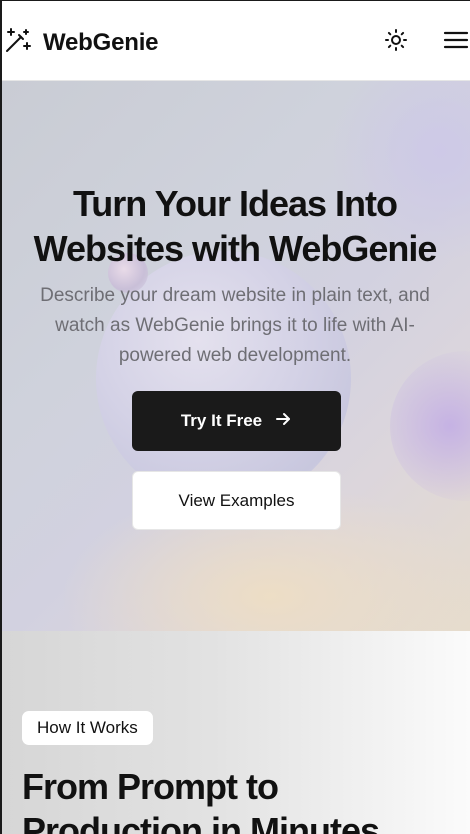 The height and width of the screenshot is (834, 470). I want to click on brand-name: WebGenie, so click(101, 42).